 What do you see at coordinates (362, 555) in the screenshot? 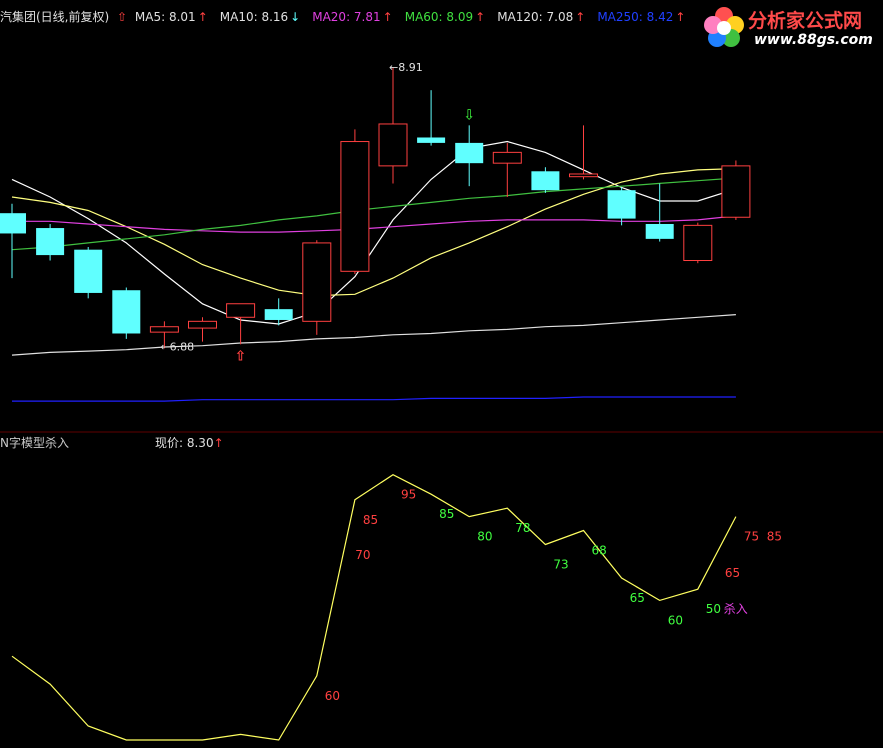
I see `score-label: 70` at bounding box center [362, 555].